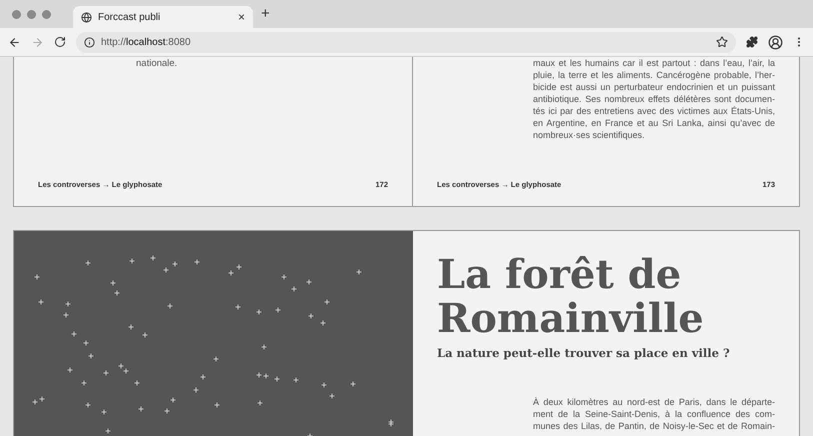 The height and width of the screenshot is (436, 813). What do you see at coordinates (89, 42) in the screenshot?
I see `info-icon` at bounding box center [89, 42].